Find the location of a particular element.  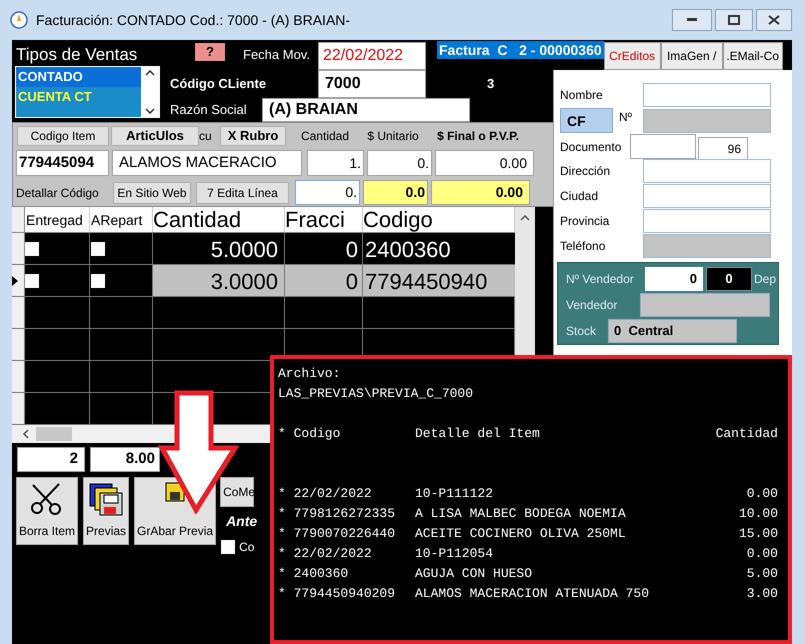

row-pointer-icon is located at coordinates (15, 281).